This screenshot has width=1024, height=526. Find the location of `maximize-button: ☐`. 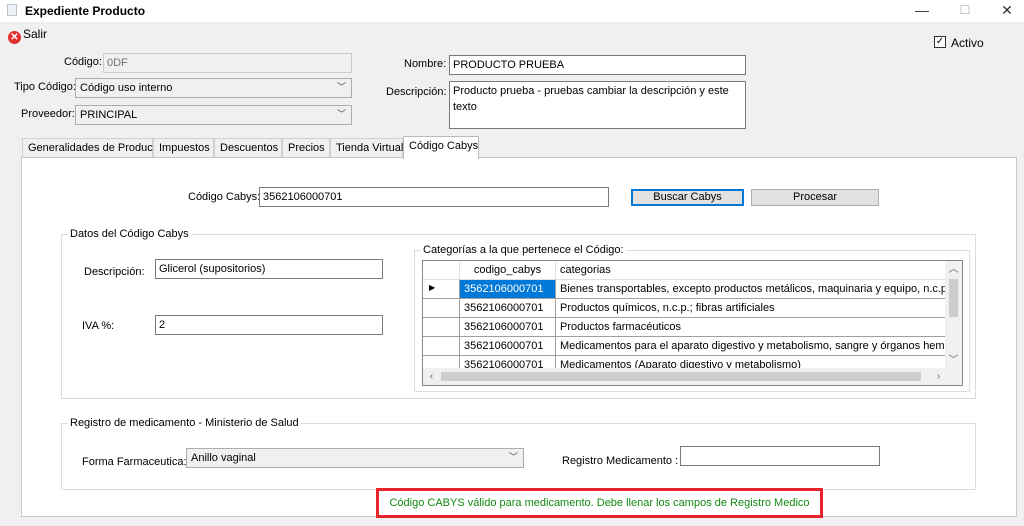

maximize-button: ☐ is located at coordinates (965, 11).